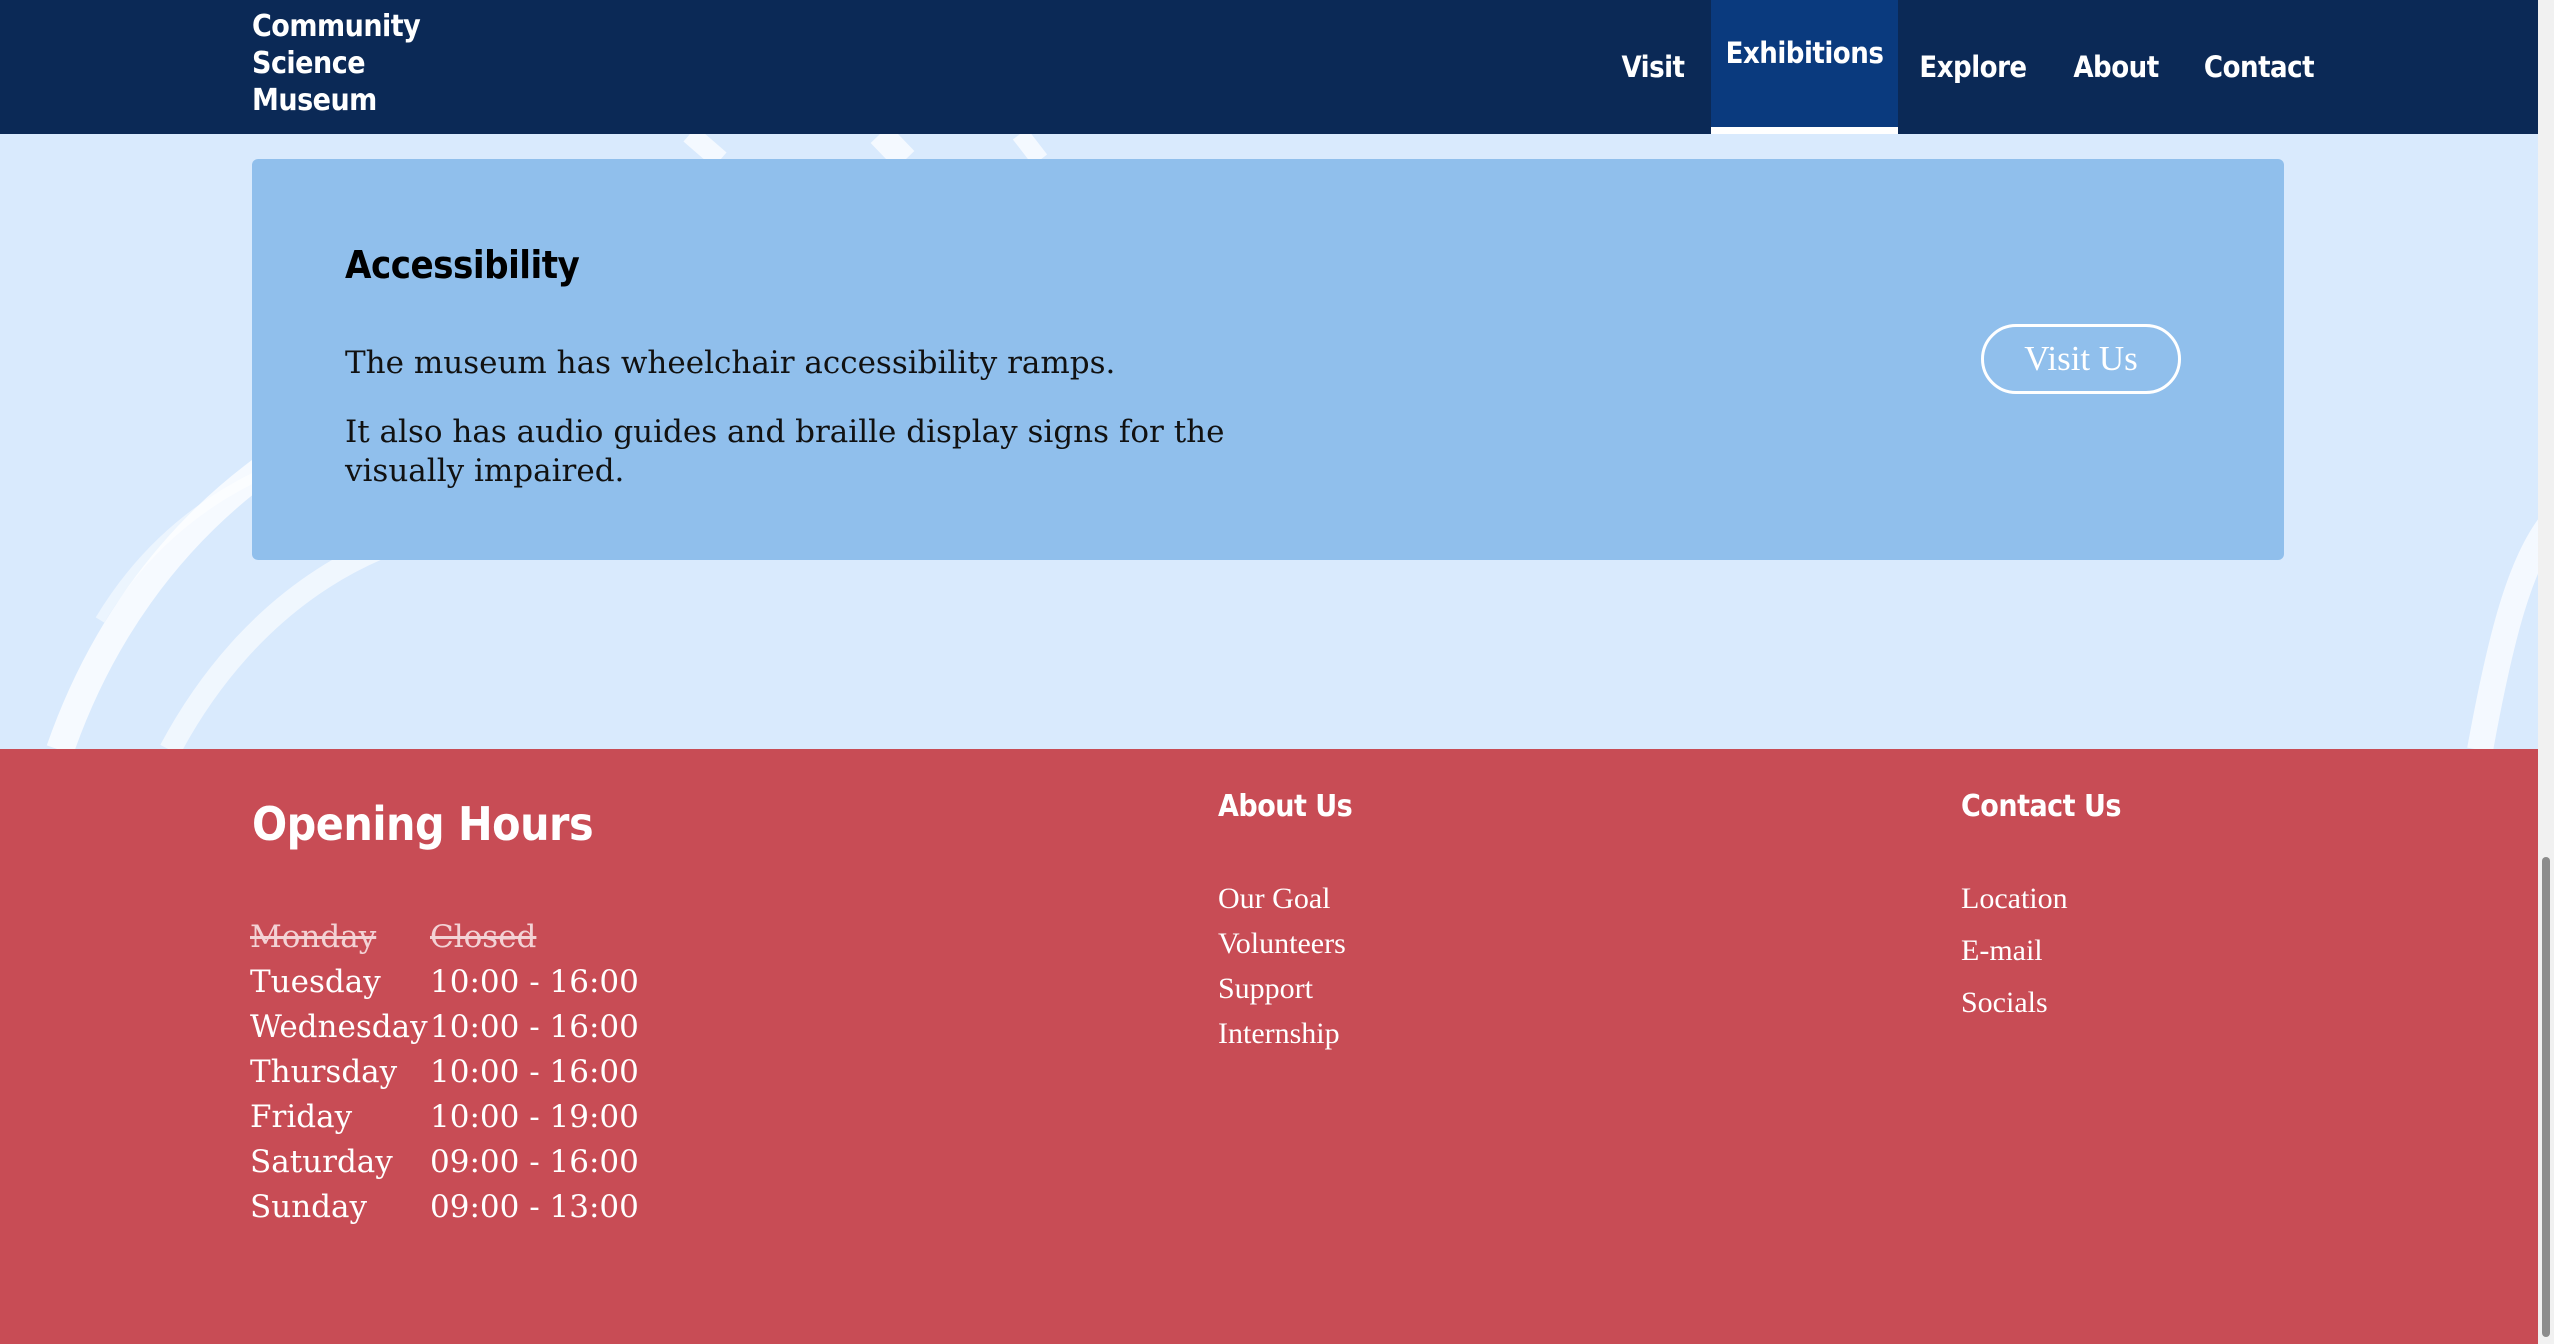 The width and height of the screenshot is (2554, 1344). I want to click on hours-time: 09:00 - 16:00, so click(534, 1161).